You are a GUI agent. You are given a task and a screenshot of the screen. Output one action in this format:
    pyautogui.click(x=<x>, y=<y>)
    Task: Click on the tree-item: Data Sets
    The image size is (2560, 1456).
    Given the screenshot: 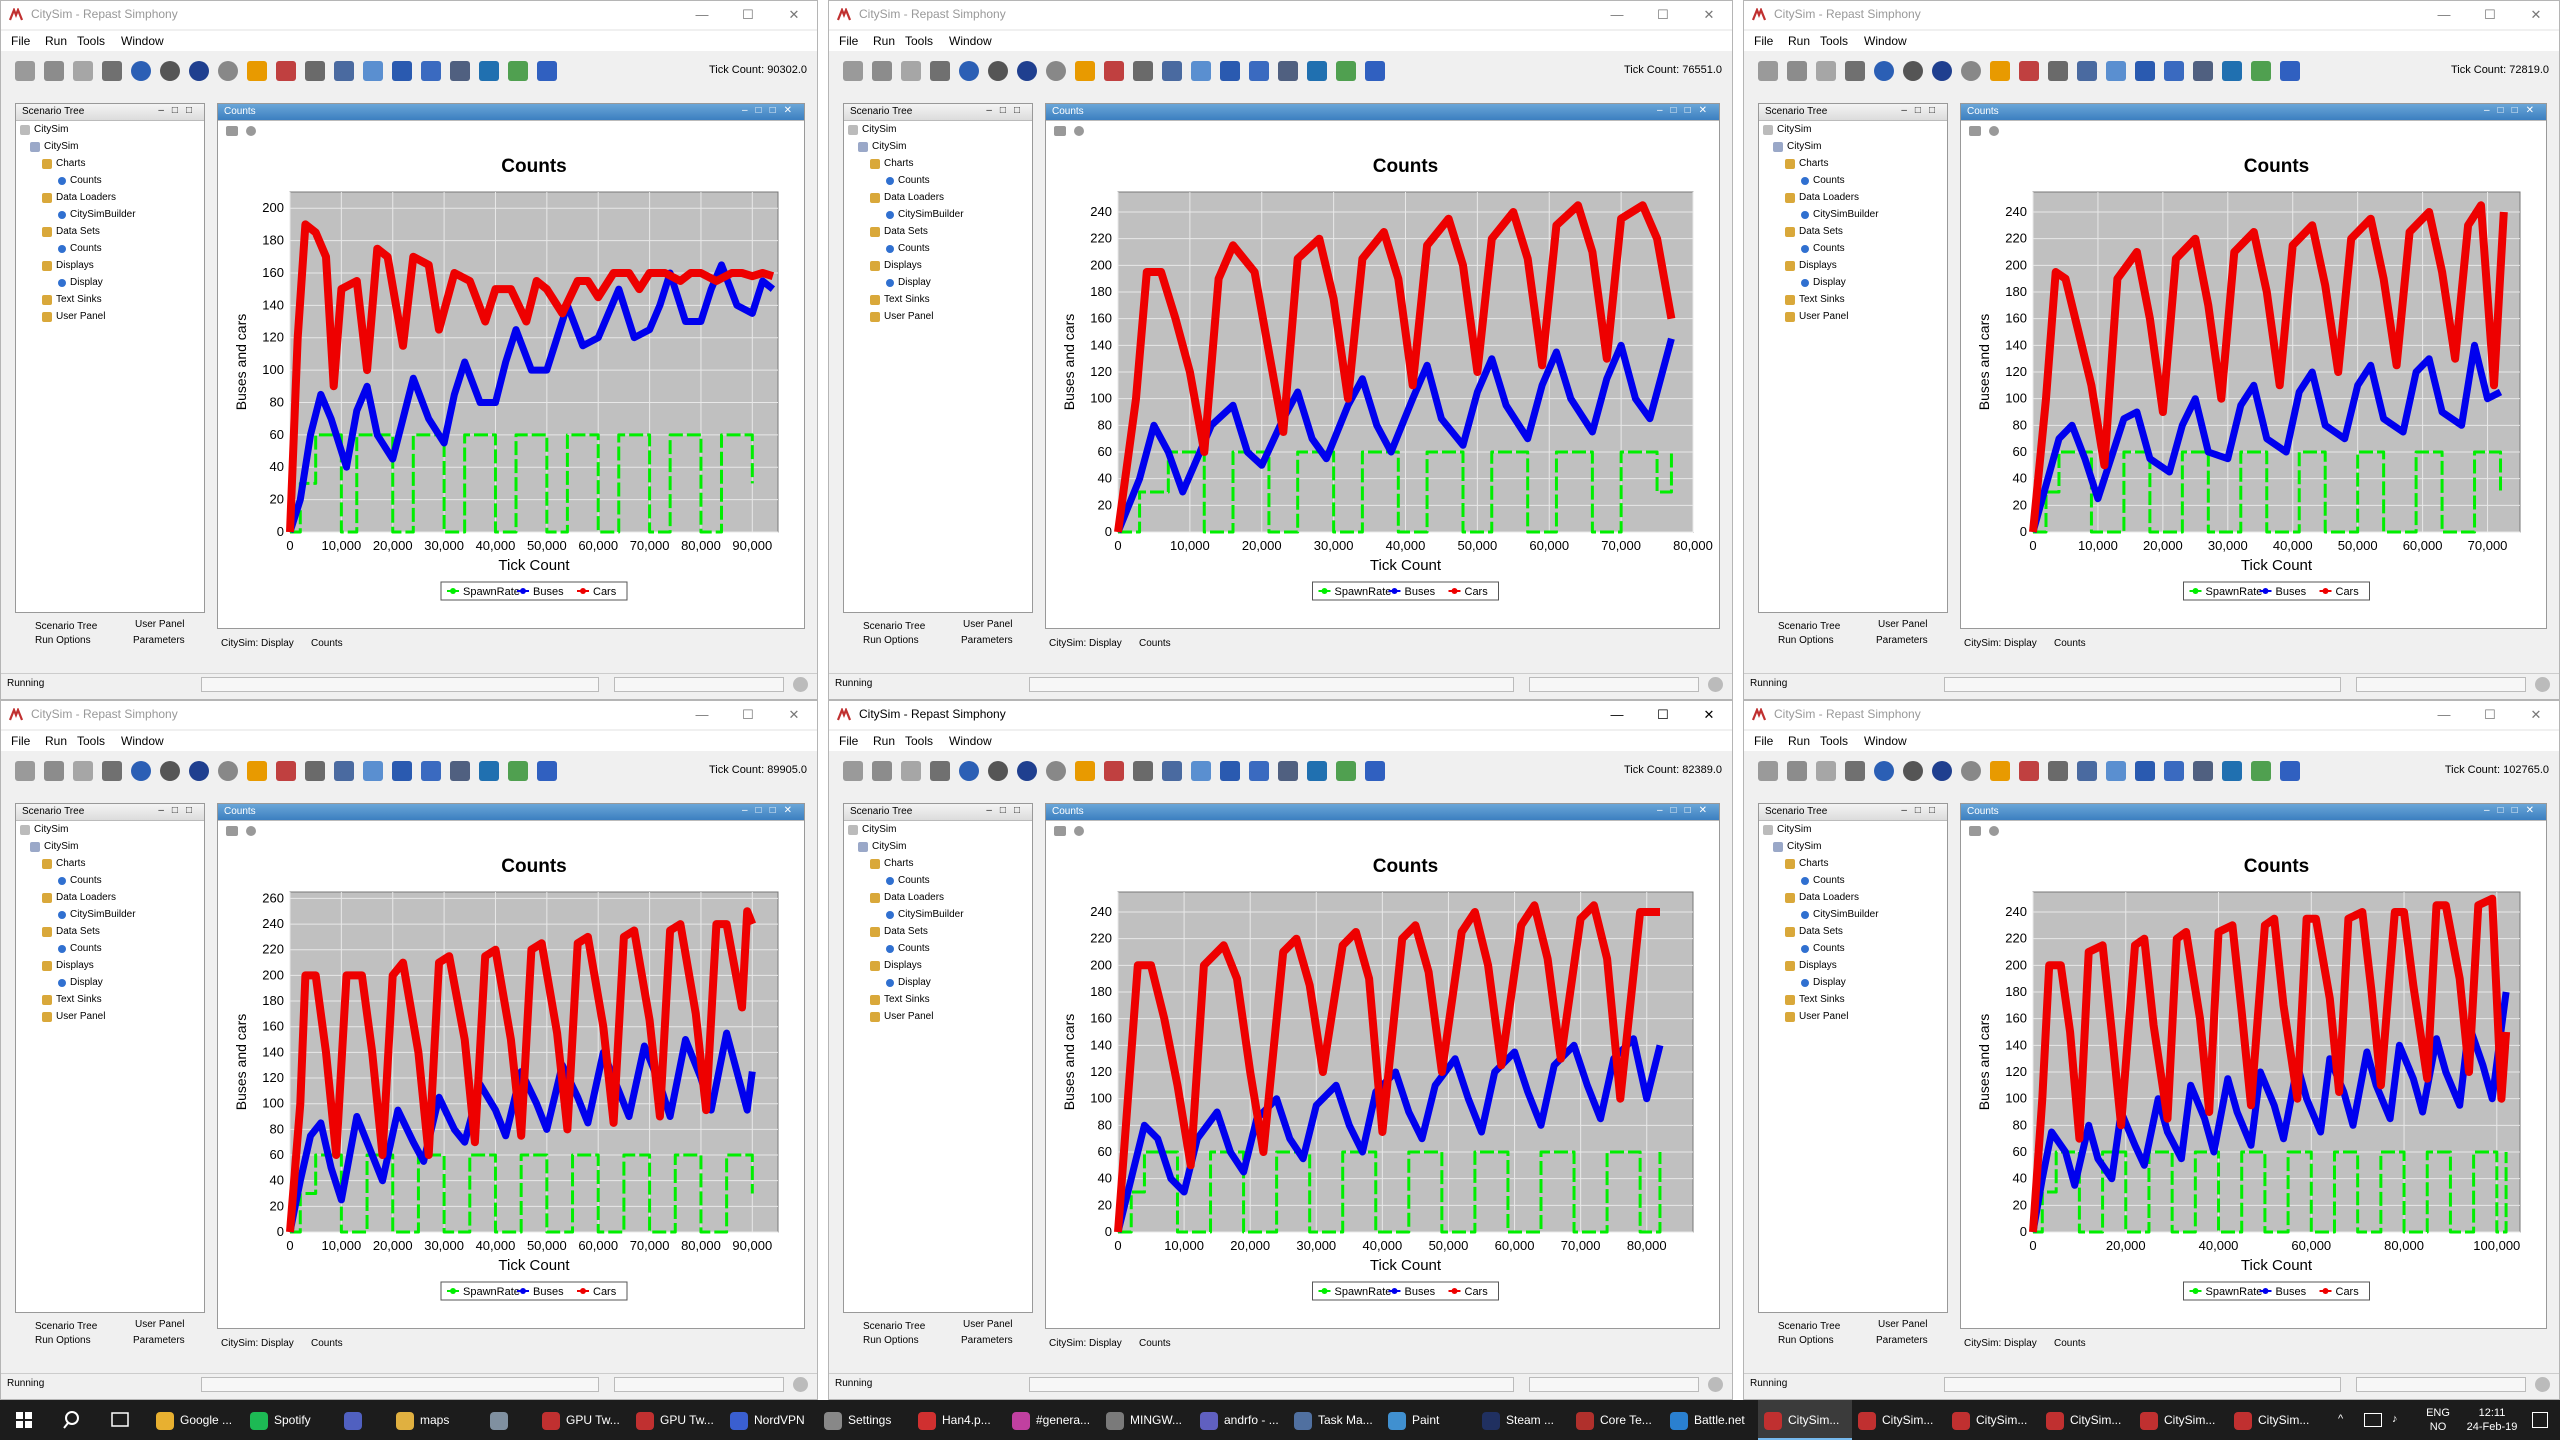 What is the action you would take?
    pyautogui.click(x=78, y=934)
    